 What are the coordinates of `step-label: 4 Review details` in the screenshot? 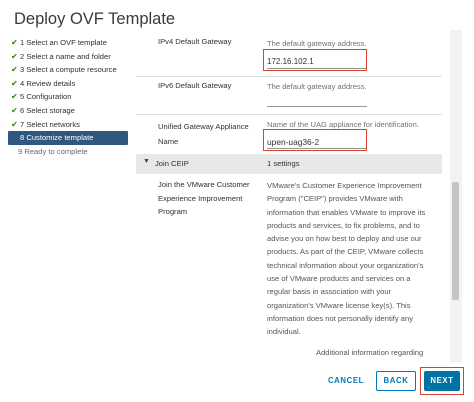 It's located at (48, 83).